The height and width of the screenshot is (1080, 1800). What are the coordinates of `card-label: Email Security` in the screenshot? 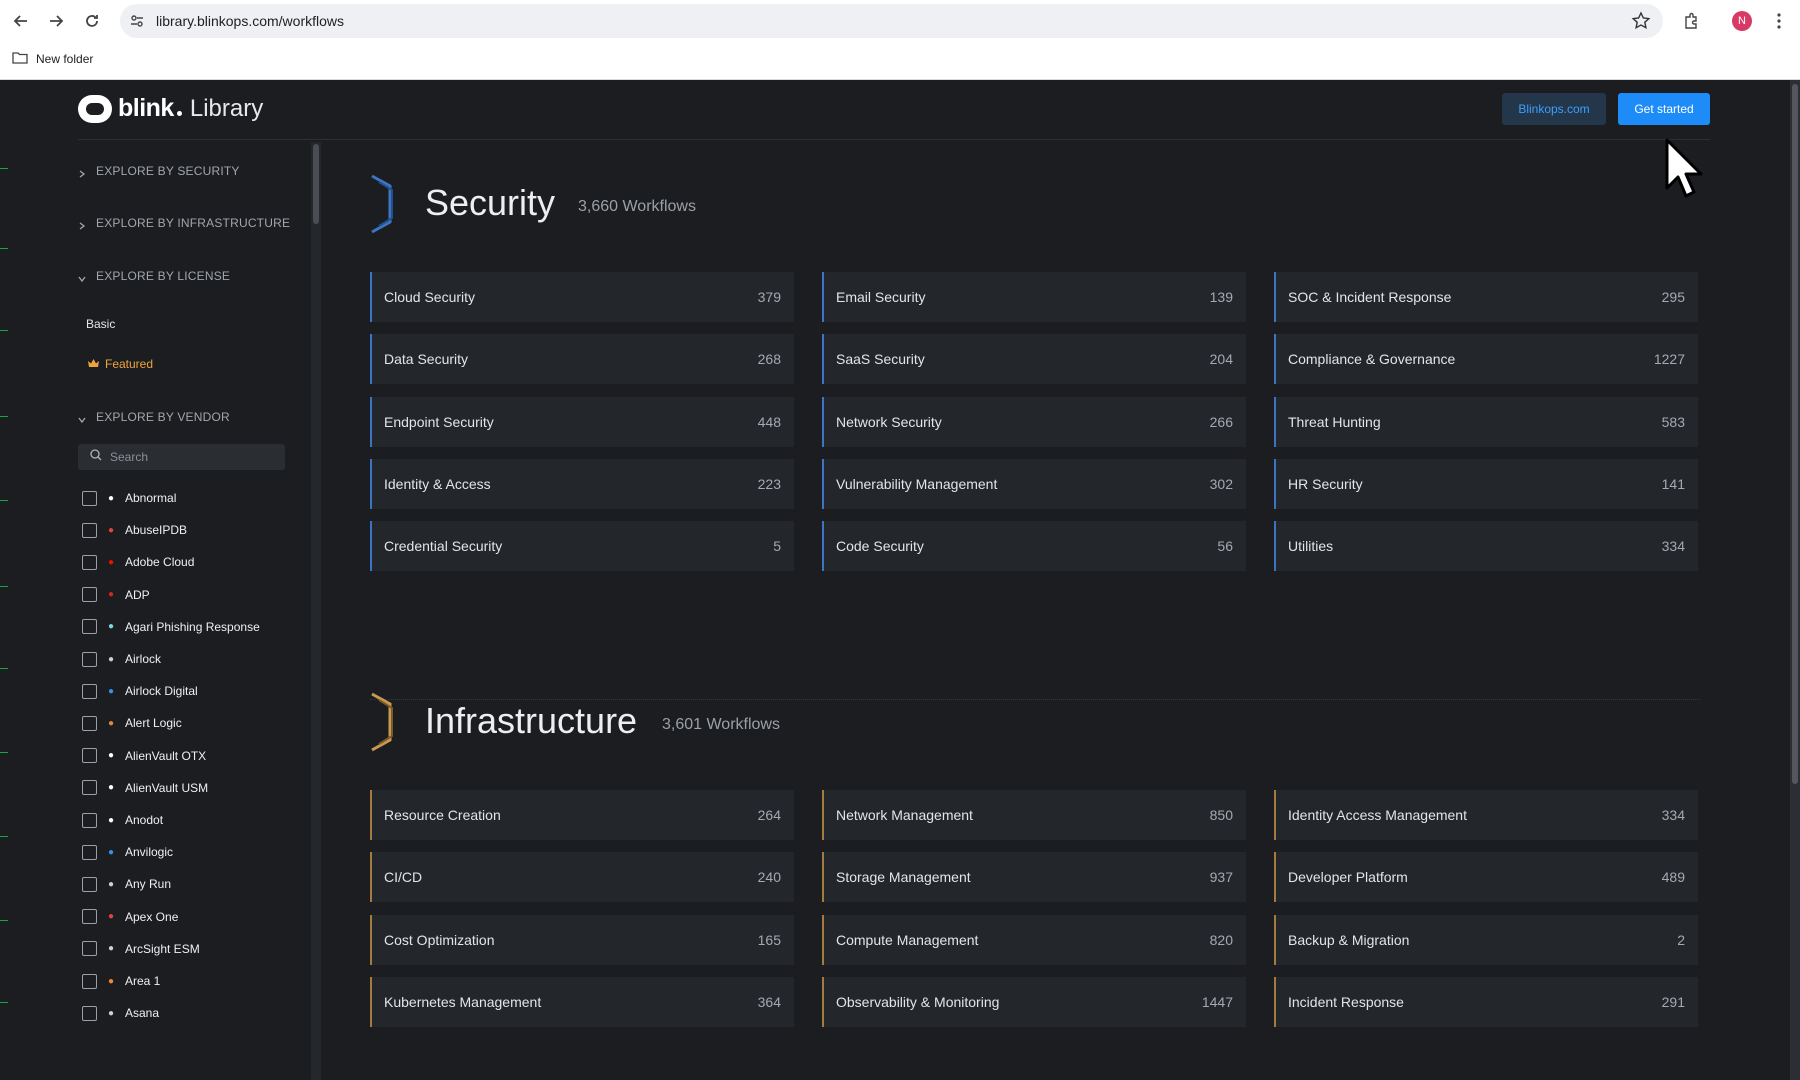 It's located at (881, 297).